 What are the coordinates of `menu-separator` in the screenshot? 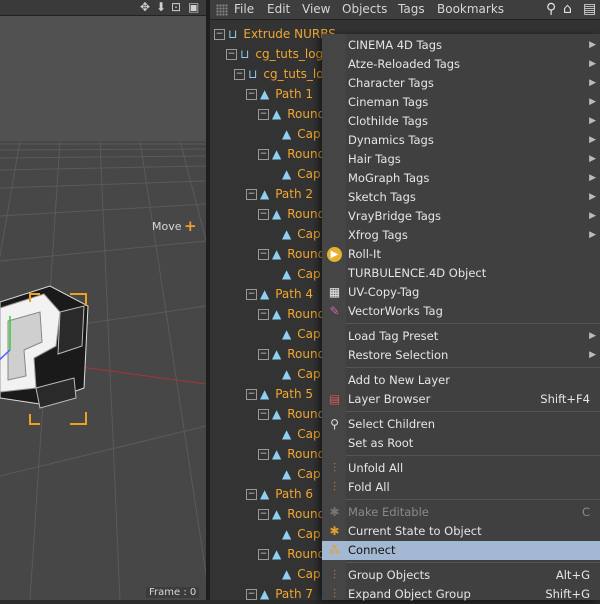 It's located at (473, 562).